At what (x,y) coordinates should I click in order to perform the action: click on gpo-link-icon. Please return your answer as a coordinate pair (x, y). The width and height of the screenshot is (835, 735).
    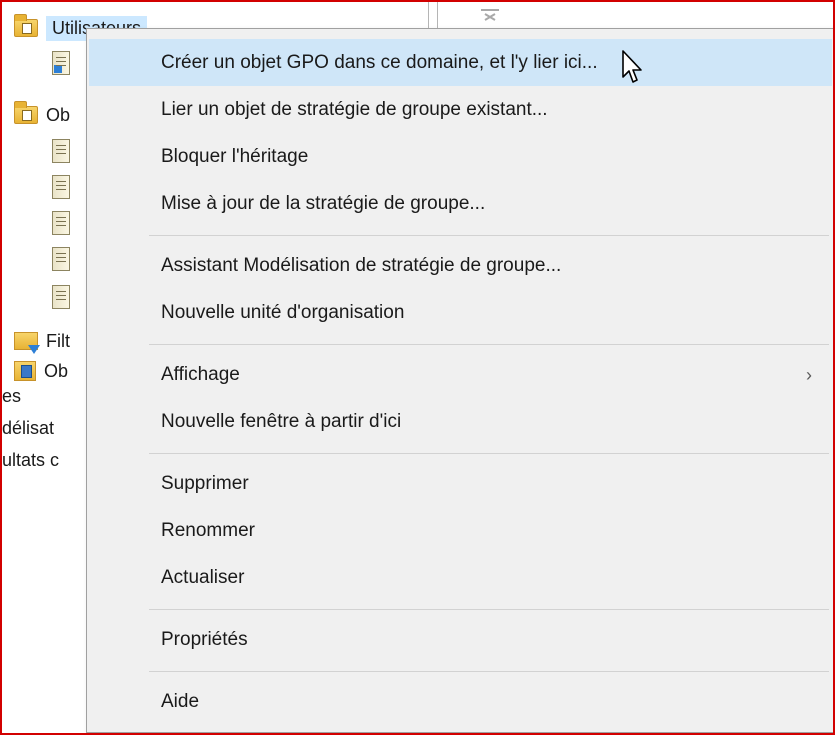
    Looking at the image, I should click on (61, 63).